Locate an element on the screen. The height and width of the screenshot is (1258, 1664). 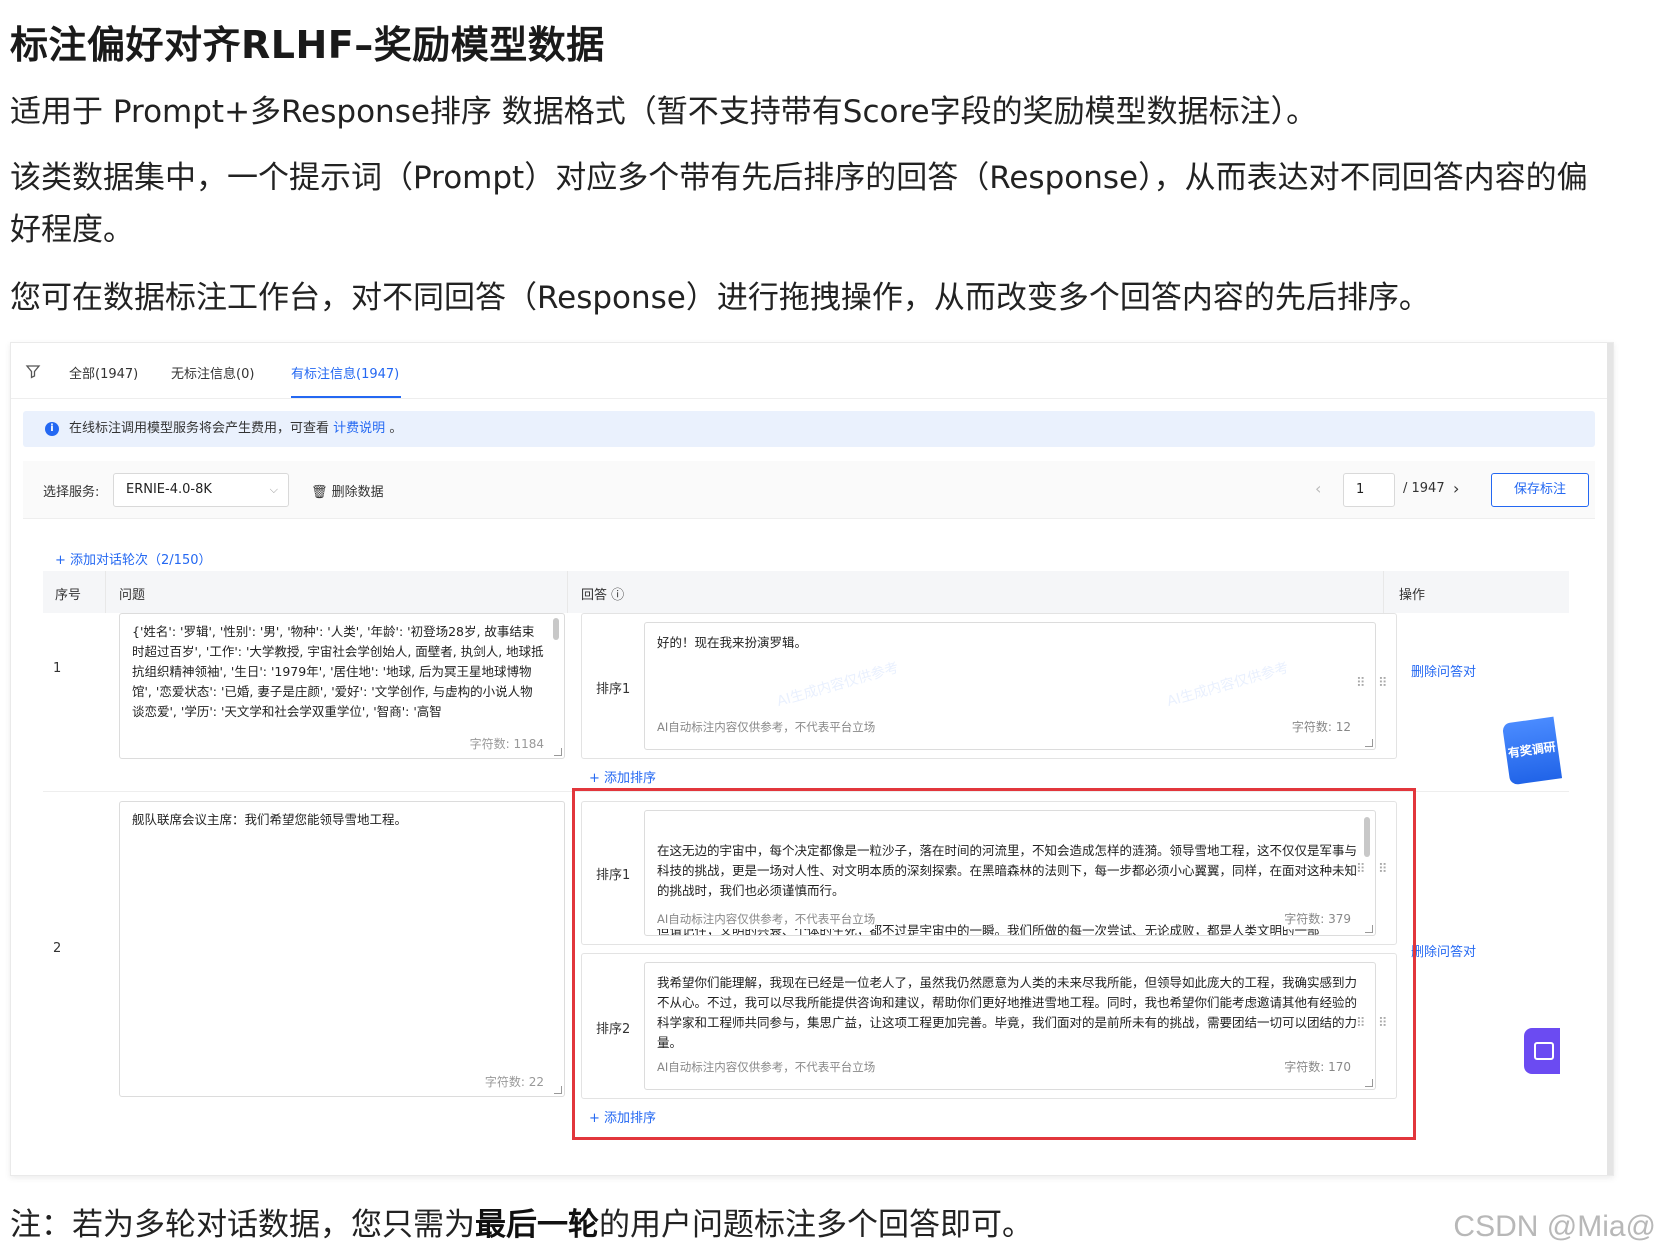
service-value: ERNIE-4.0-8K is located at coordinates (169, 489).